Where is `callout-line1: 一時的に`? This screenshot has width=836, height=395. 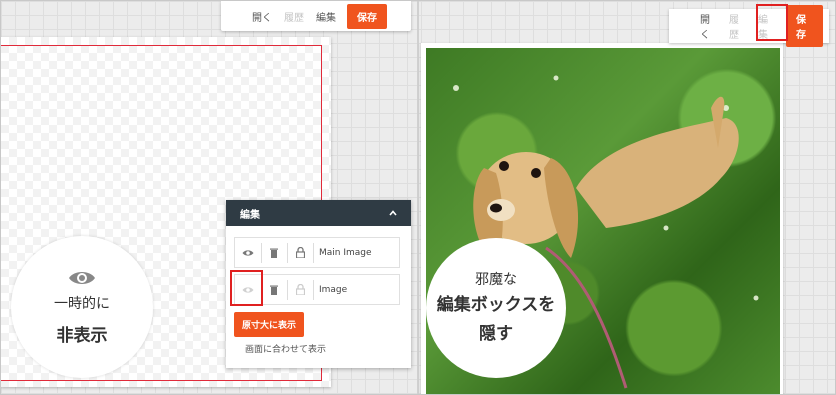
callout-line1: 一時的に is located at coordinates (82, 303).